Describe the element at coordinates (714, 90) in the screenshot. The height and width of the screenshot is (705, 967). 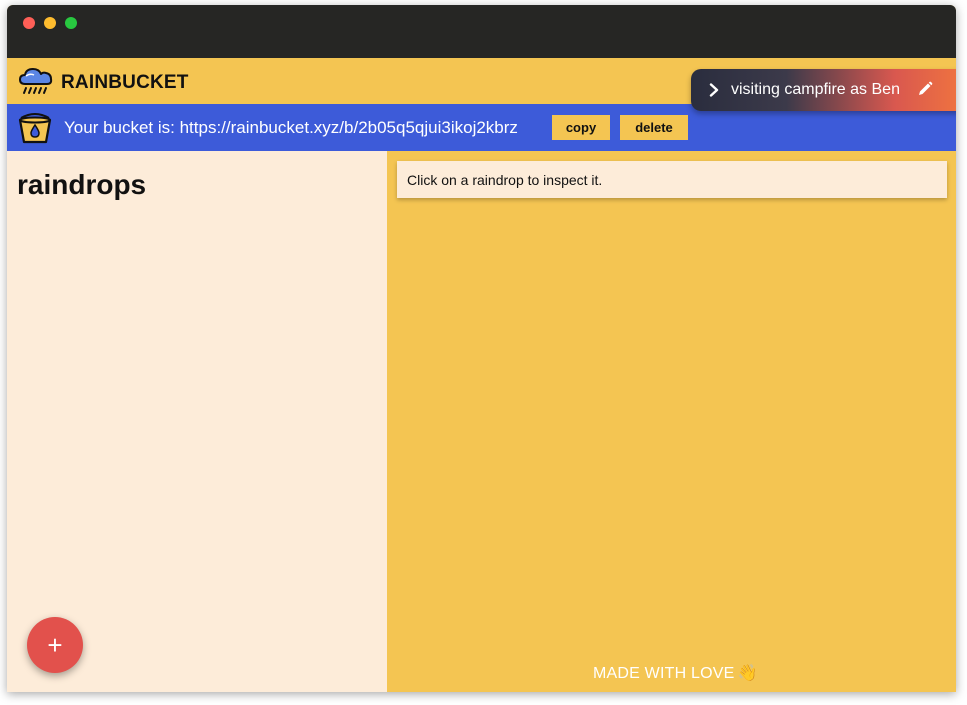
I see `chevron-right-icon` at that location.